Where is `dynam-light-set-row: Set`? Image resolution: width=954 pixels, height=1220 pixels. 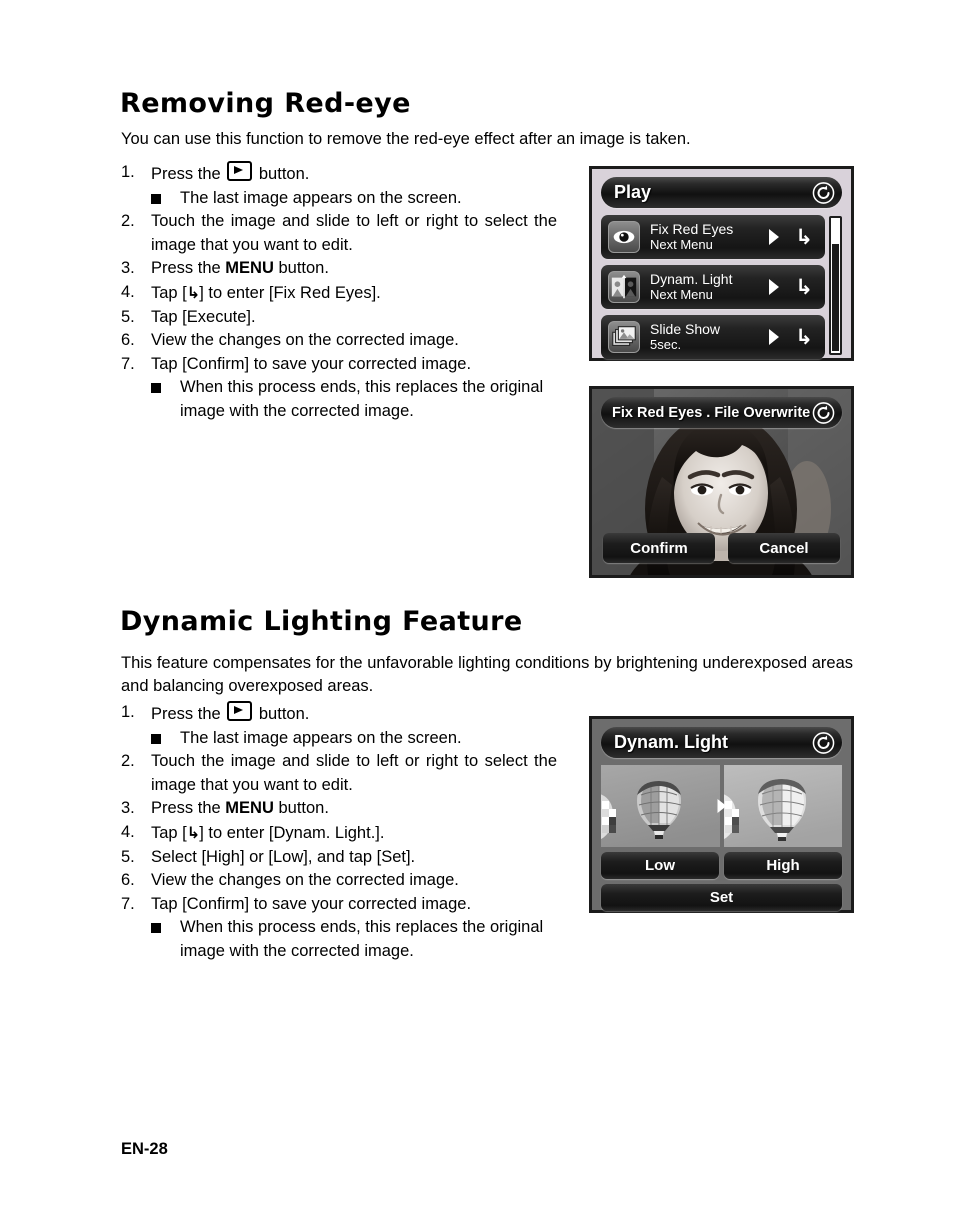 dynam-light-set-row: Set is located at coordinates (721, 897).